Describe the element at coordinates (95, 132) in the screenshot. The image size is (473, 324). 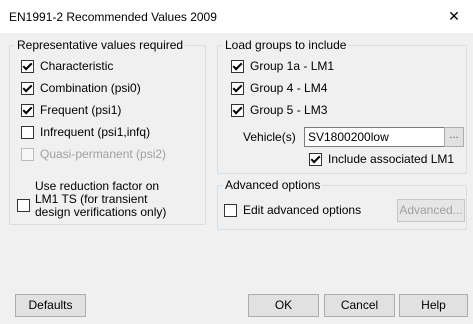
I see `infrequent-label: Infrequent (psi1,infq)` at that location.